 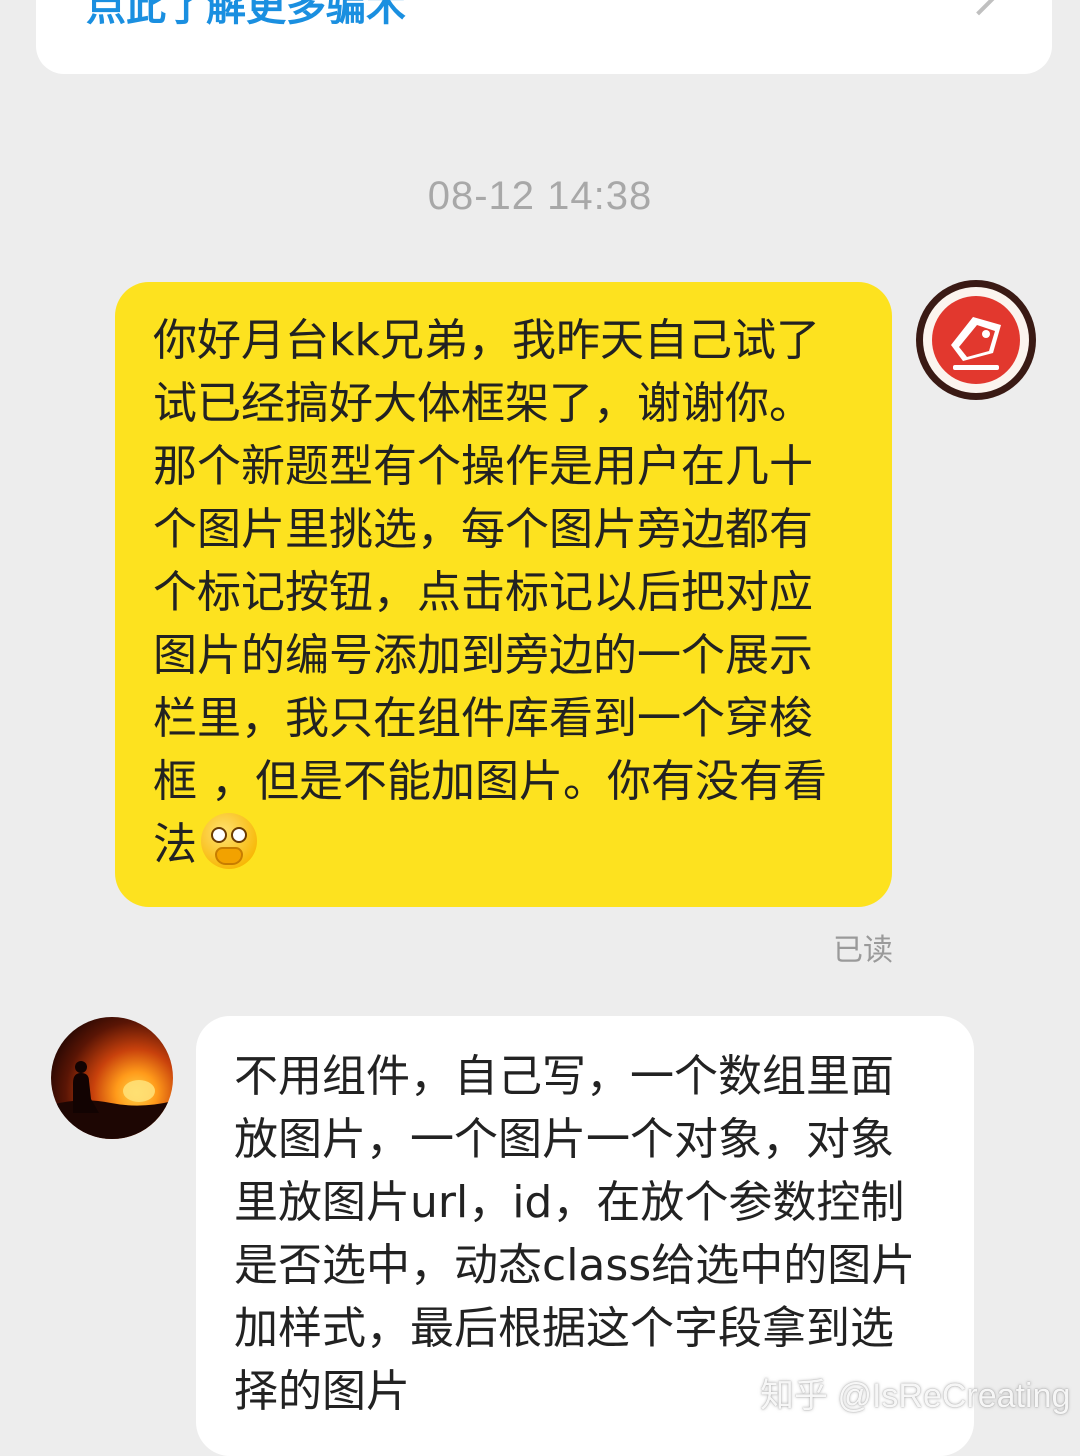 What do you see at coordinates (979, 8) in the screenshot?
I see `chevron-right-icon` at bounding box center [979, 8].